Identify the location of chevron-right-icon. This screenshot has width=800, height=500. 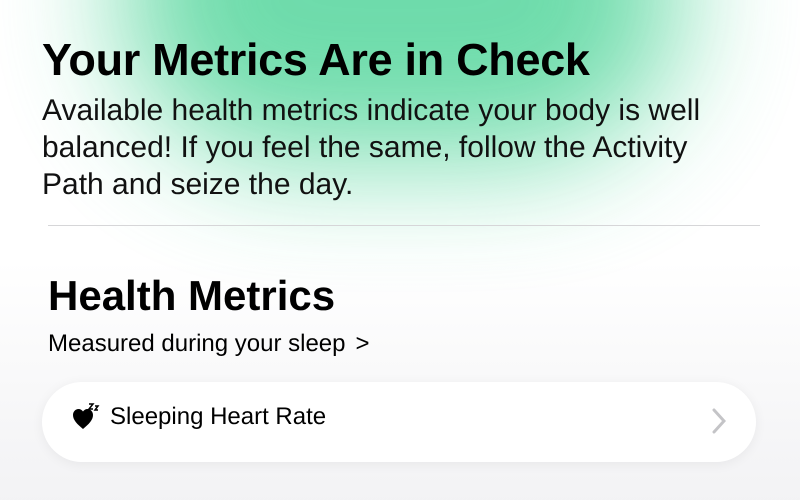
(719, 421).